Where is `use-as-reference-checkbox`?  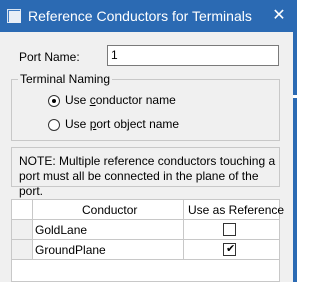 use-as-reference-checkbox is located at coordinates (229, 229).